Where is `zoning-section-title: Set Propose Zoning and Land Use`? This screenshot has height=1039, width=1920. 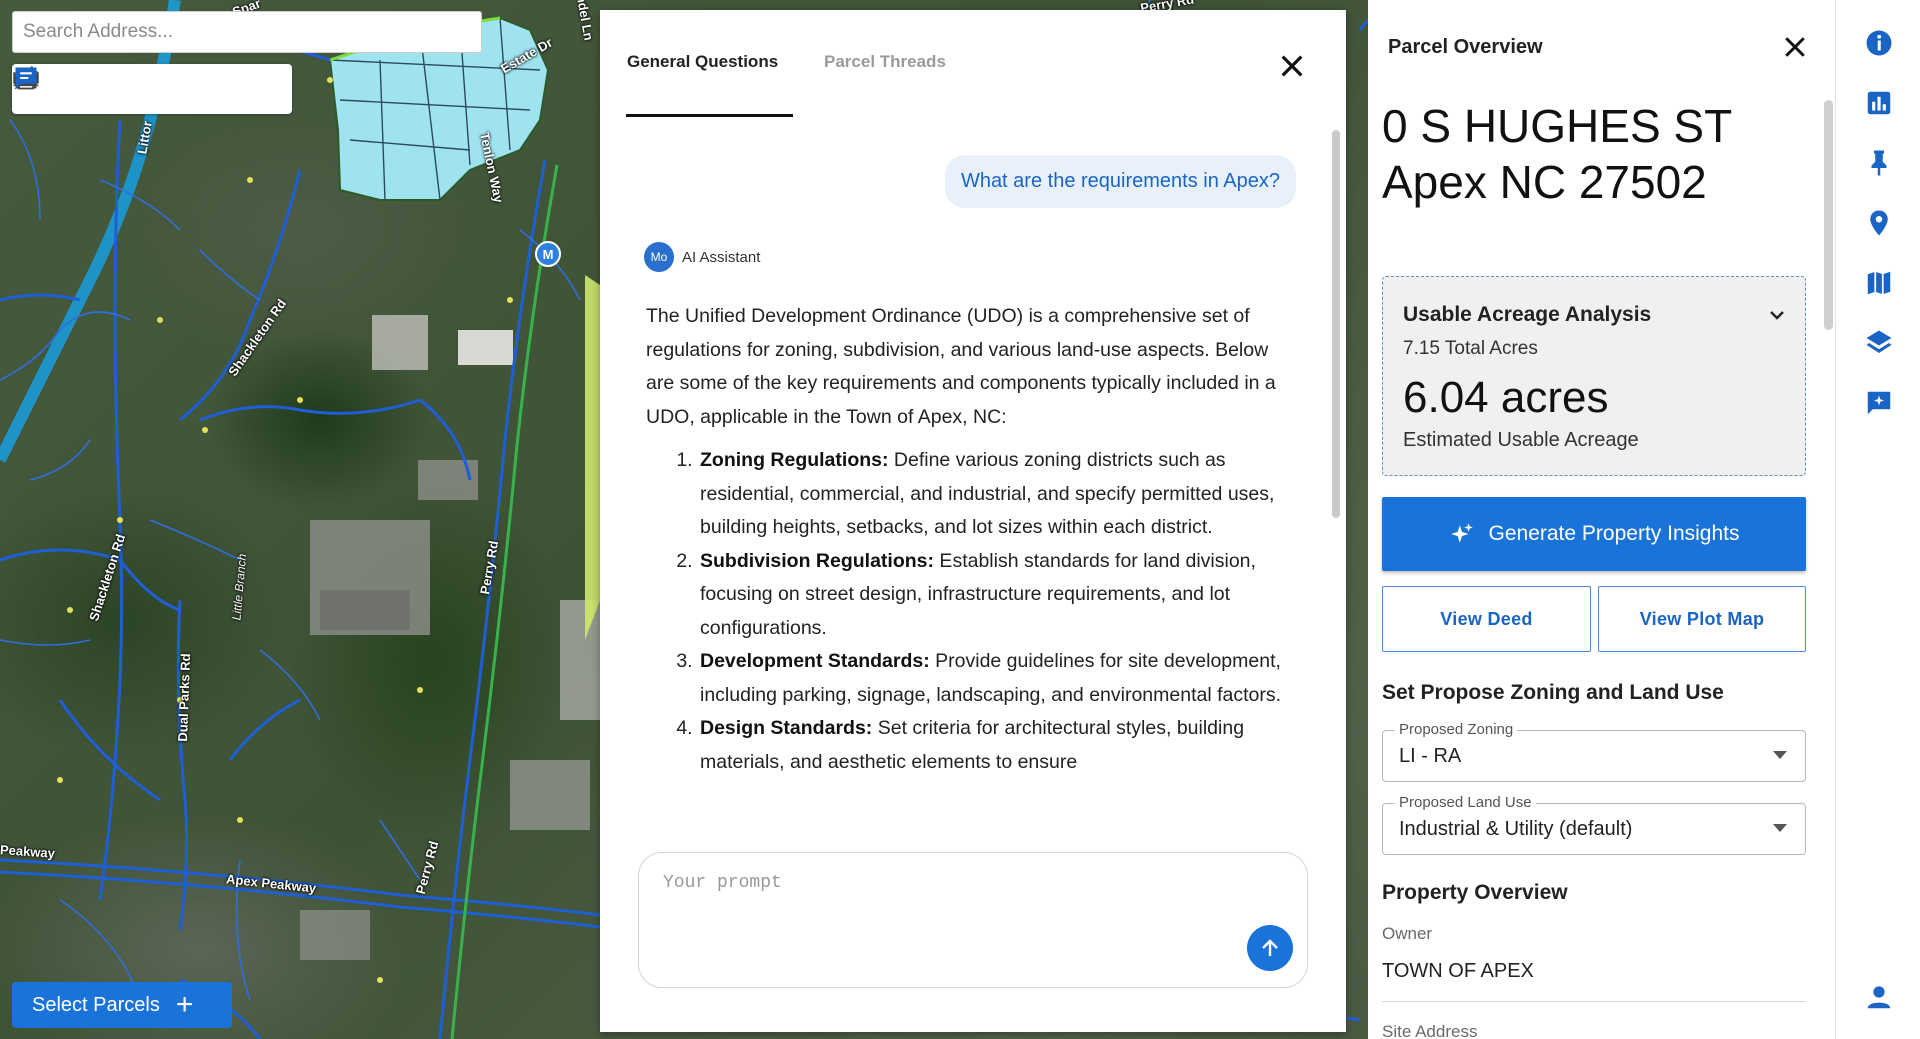 zoning-section-title: Set Propose Zoning and Land Use is located at coordinates (1553, 692).